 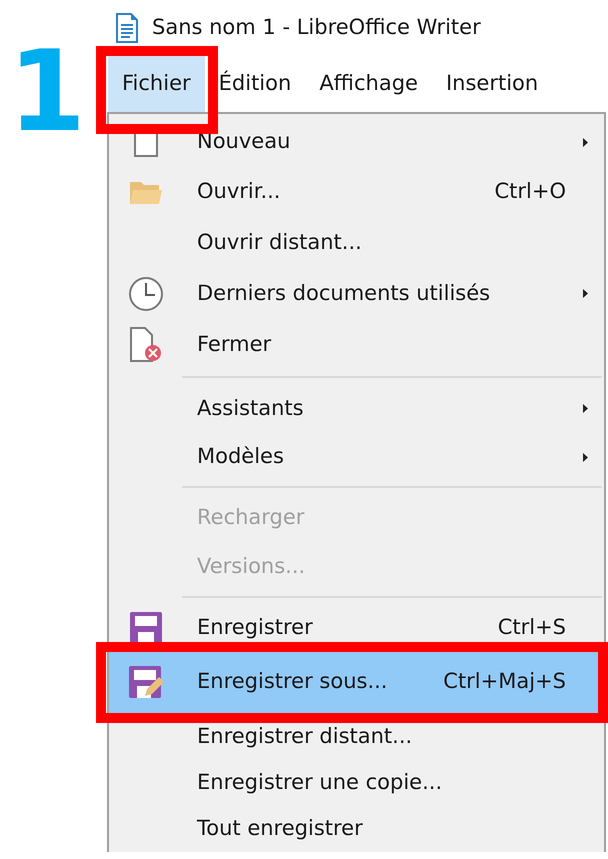 I want to click on menu-item: Nouveau, so click(x=356, y=142).